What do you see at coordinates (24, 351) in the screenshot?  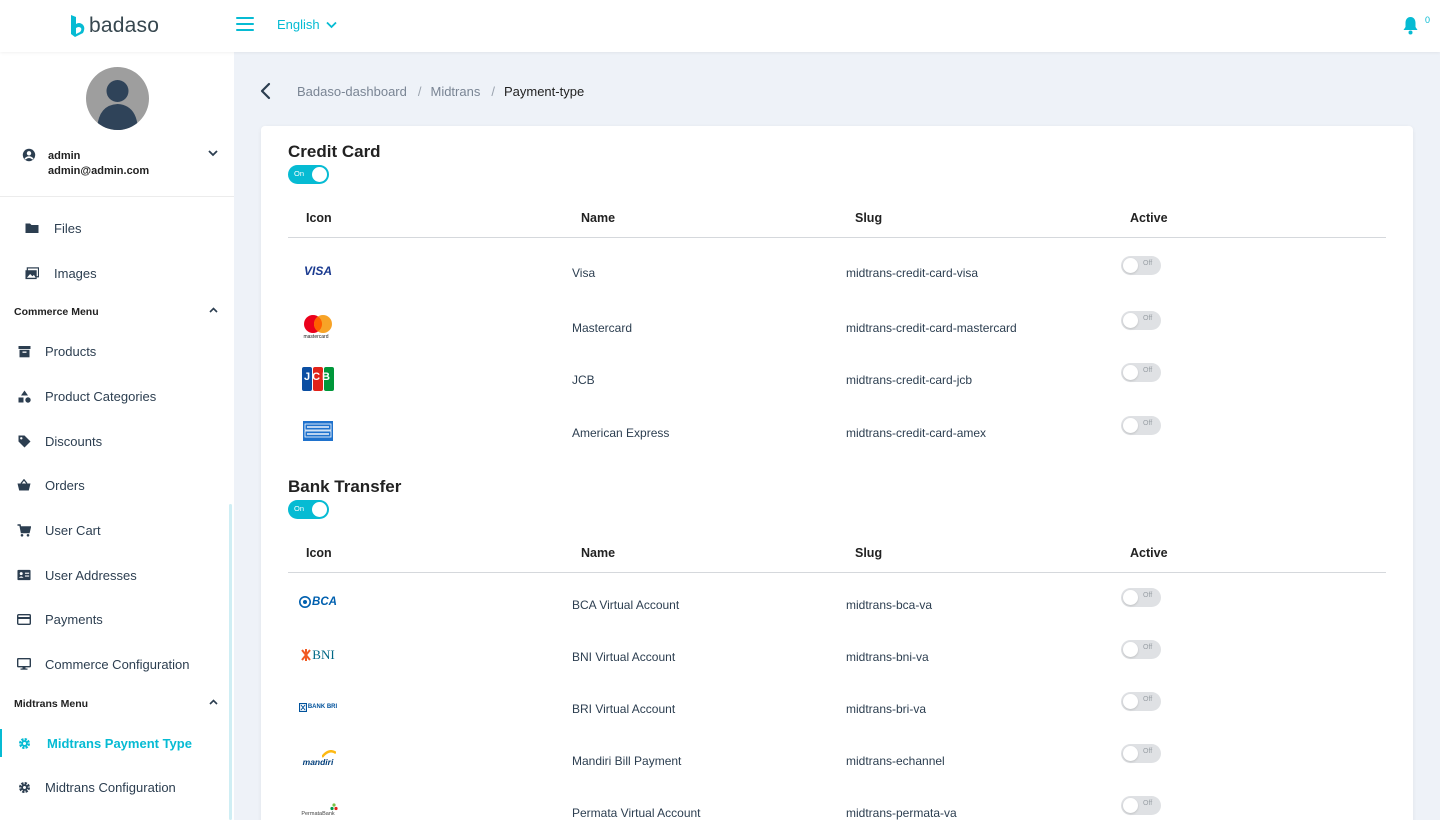 I see `archive-icon` at bounding box center [24, 351].